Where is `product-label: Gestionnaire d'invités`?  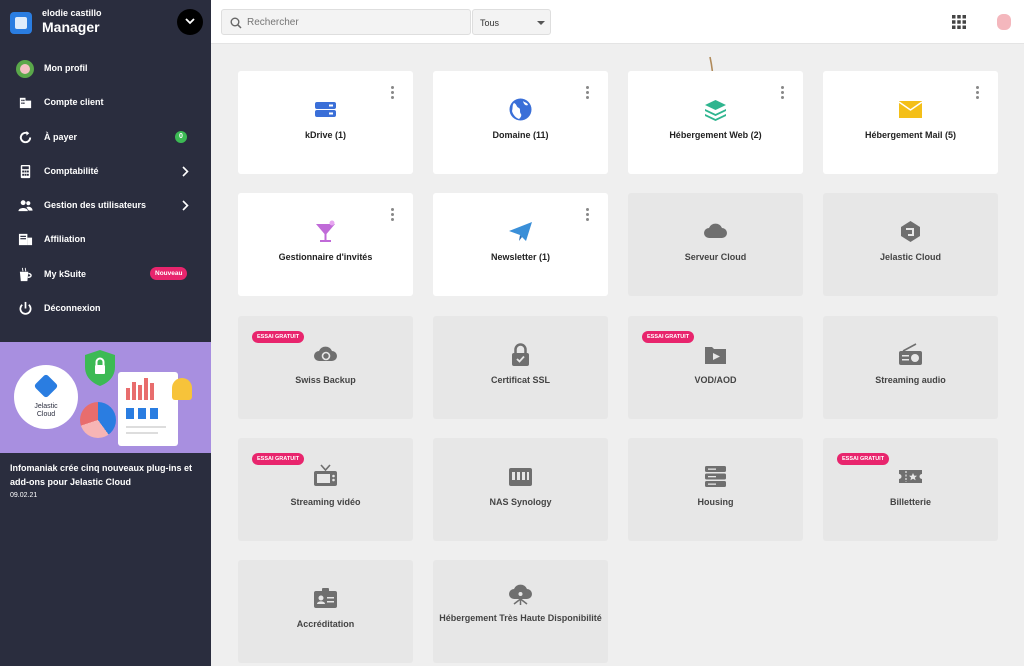 product-label: Gestionnaire d'invités is located at coordinates (325, 257).